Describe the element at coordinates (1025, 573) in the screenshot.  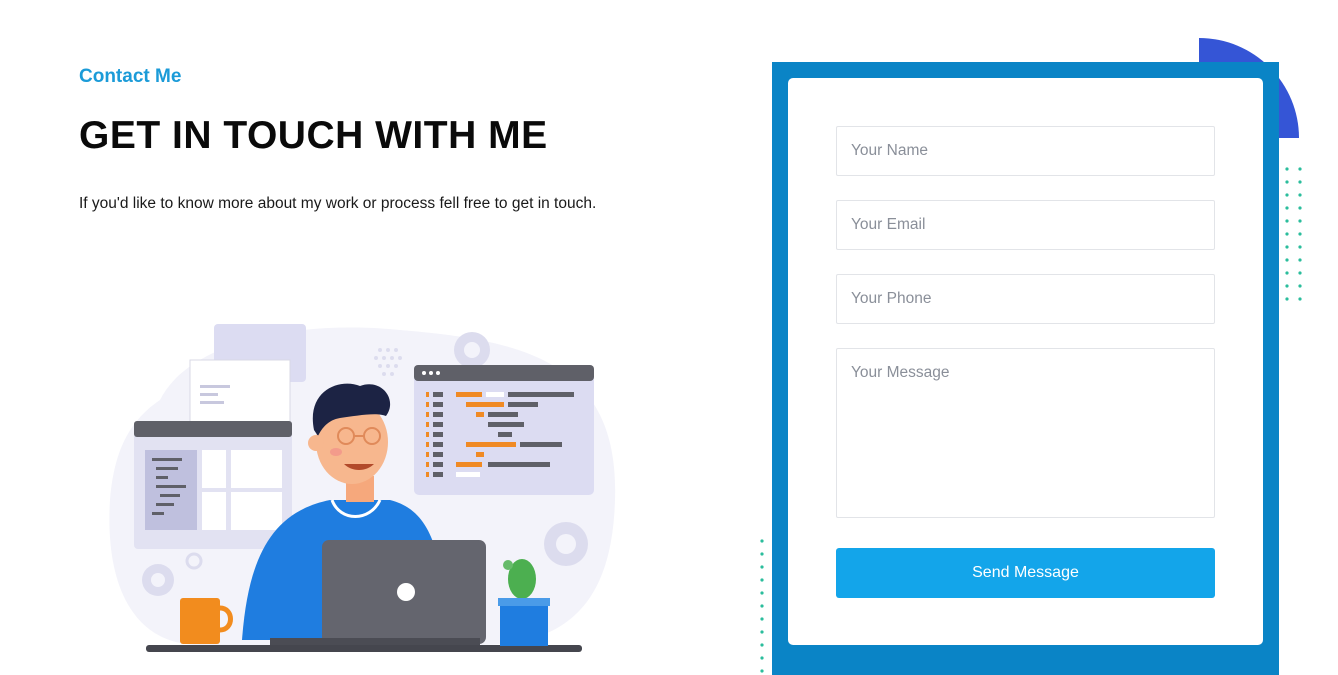
I see `send-message-button: Send Message` at that location.